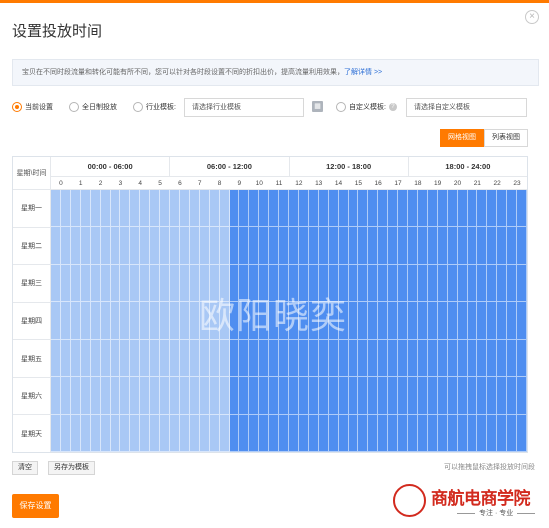 The height and width of the screenshot is (528, 549). Describe the element at coordinates (74, 107) in the screenshot. I see `radio-all-day` at that location.